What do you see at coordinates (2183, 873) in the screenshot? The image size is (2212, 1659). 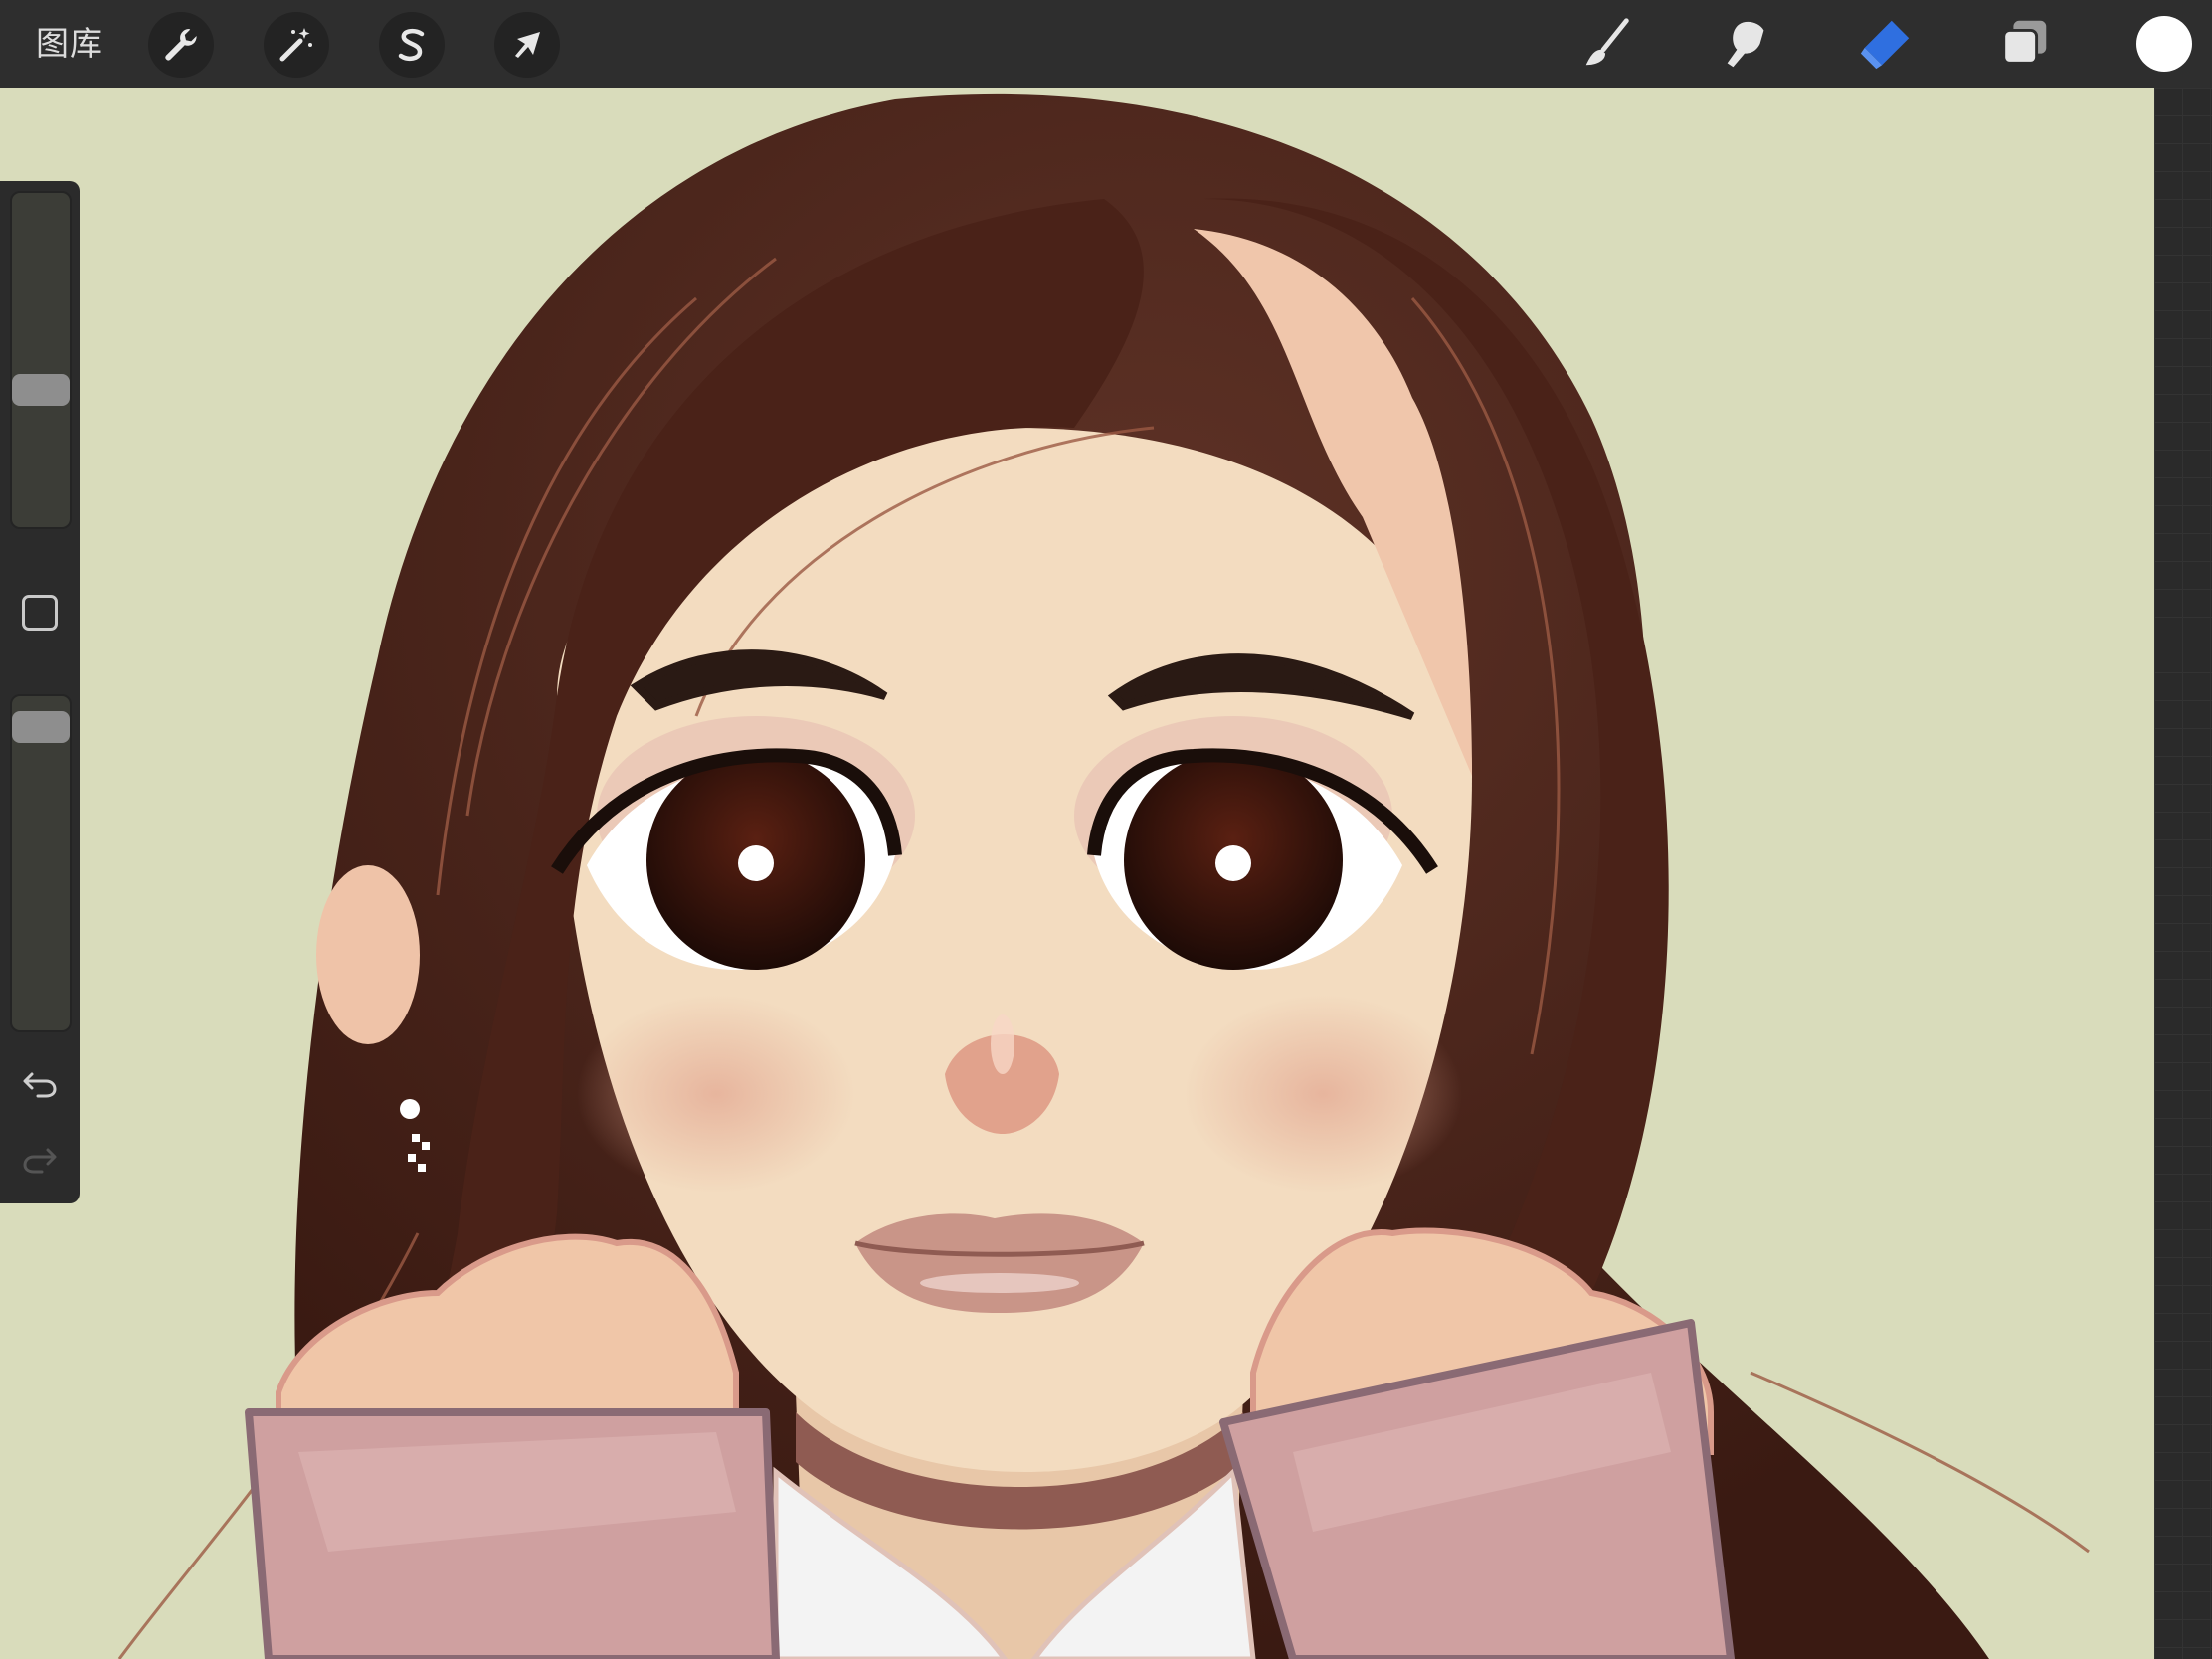 I see `canvas-edge-strip` at bounding box center [2183, 873].